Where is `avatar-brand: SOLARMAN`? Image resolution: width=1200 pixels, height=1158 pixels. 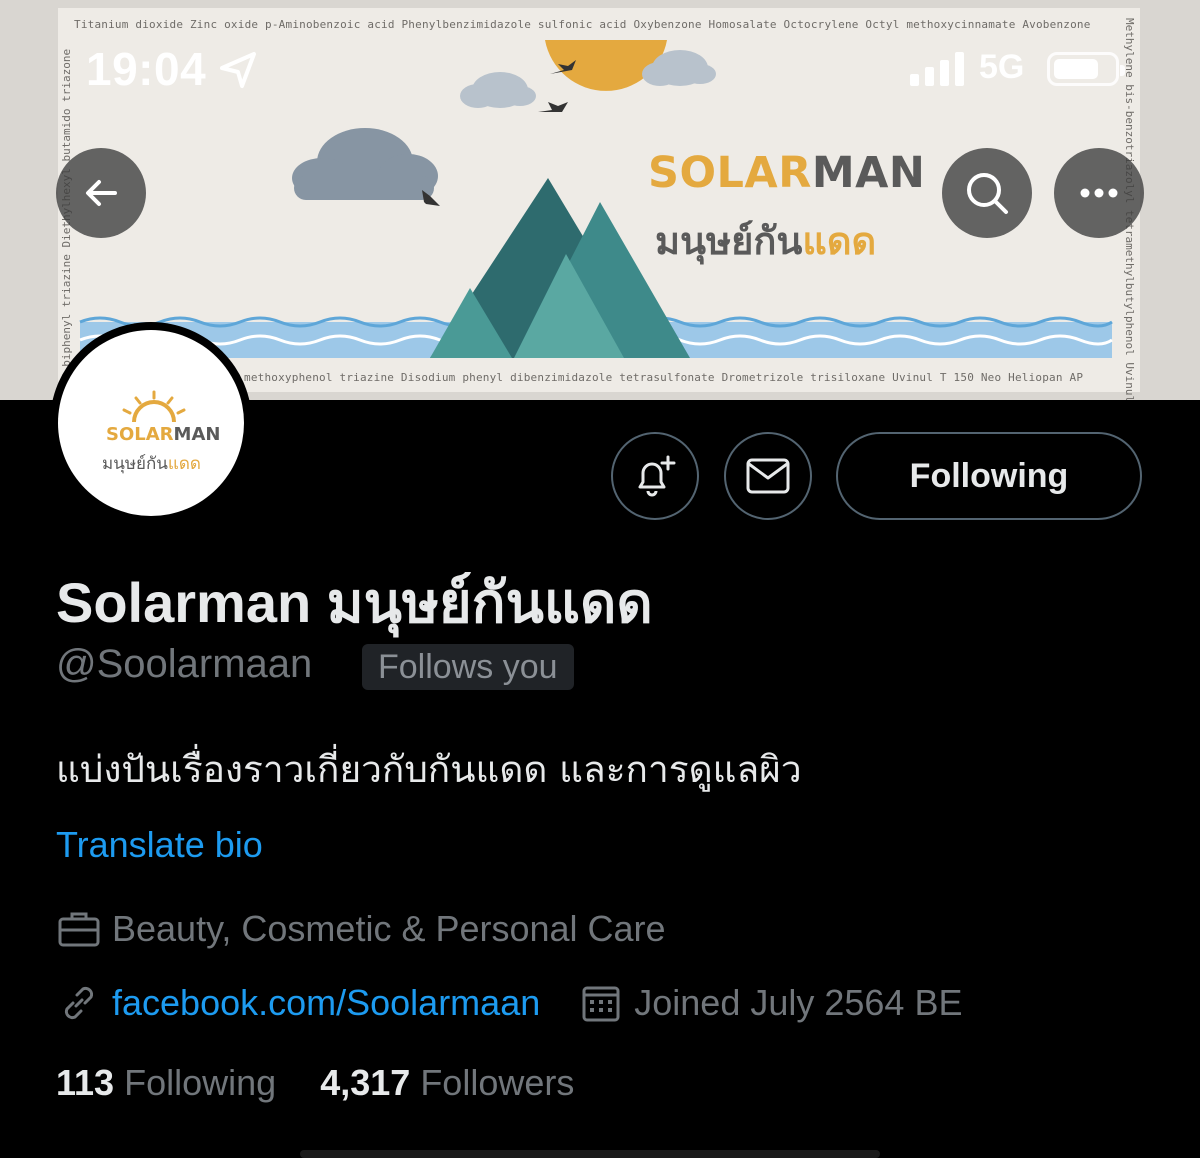 avatar-brand: SOLARMAN is located at coordinates (163, 434).